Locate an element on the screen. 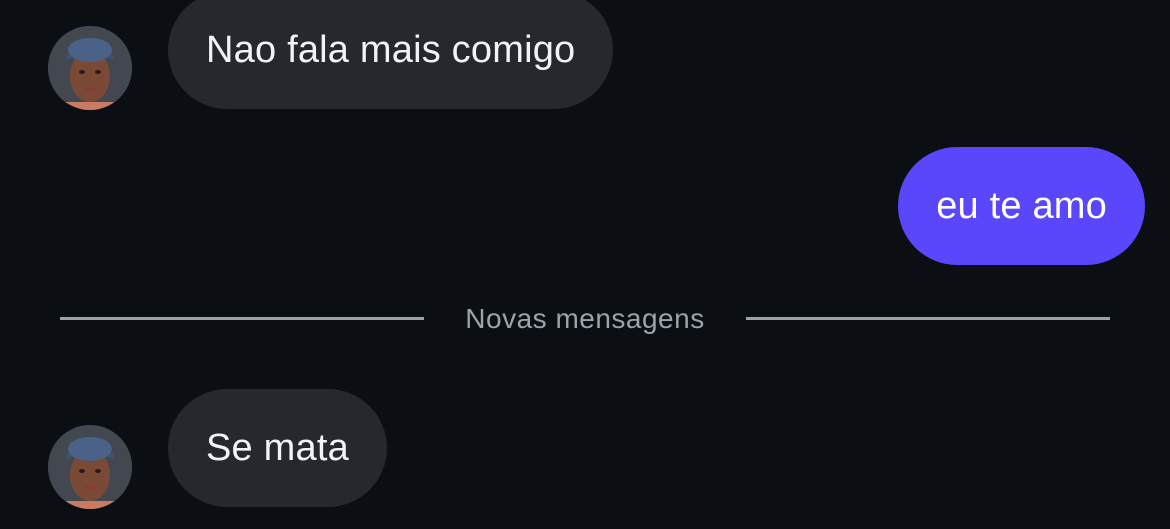 This screenshot has width=1170, height=529. new-messages-divider-right is located at coordinates (928, 318).